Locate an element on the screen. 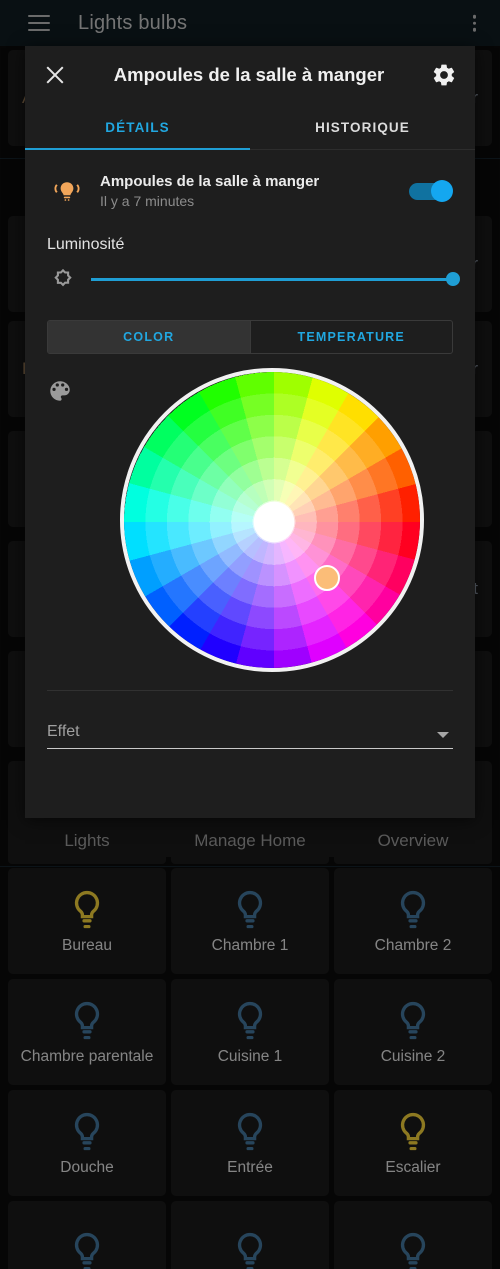  color-wheel is located at coordinates (272, 520).